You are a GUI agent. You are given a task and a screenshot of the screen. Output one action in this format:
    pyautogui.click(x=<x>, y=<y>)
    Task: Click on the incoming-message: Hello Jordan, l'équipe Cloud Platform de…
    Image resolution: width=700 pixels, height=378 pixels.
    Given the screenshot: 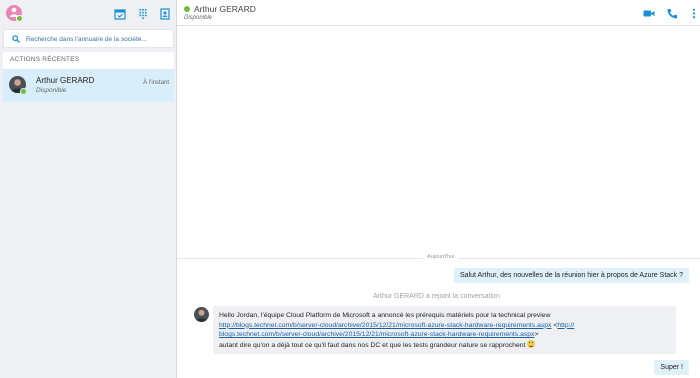 What is the action you would take?
    pyautogui.click(x=444, y=330)
    